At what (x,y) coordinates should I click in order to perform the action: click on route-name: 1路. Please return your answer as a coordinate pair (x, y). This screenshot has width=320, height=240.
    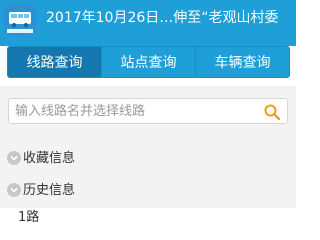
    Looking at the image, I should click on (29, 217).